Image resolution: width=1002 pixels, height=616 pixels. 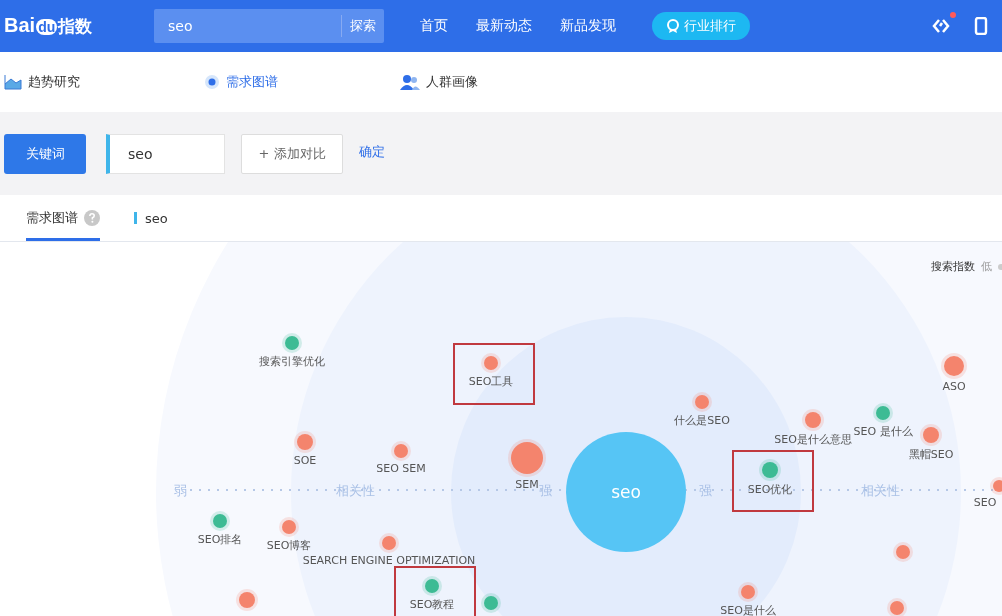 What do you see at coordinates (981, 26) in the screenshot?
I see `phone-icon` at bounding box center [981, 26].